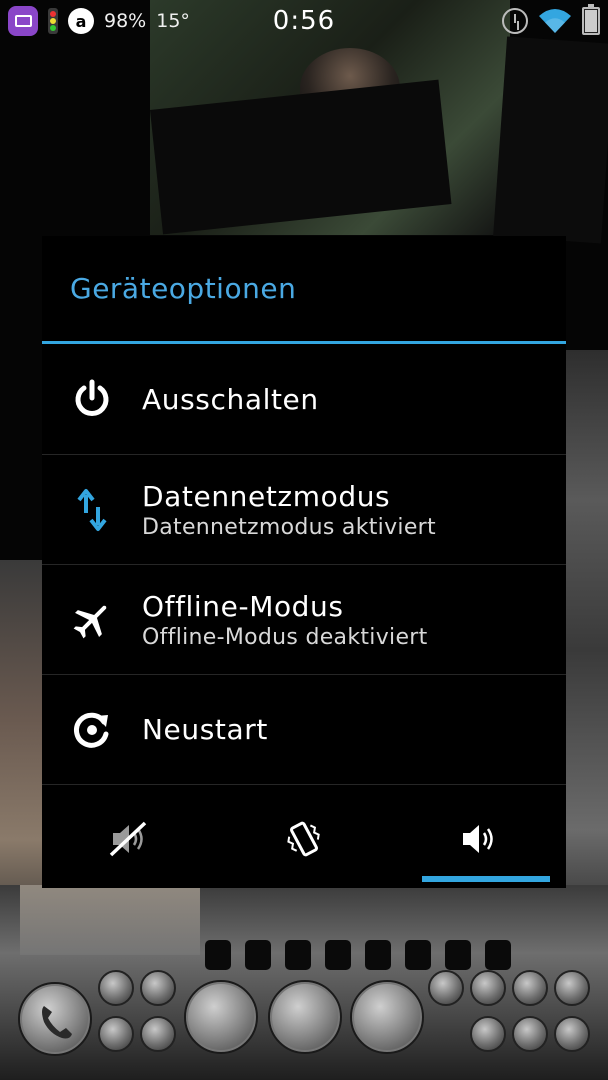  I want to click on clock: 0:56, so click(304, 21).